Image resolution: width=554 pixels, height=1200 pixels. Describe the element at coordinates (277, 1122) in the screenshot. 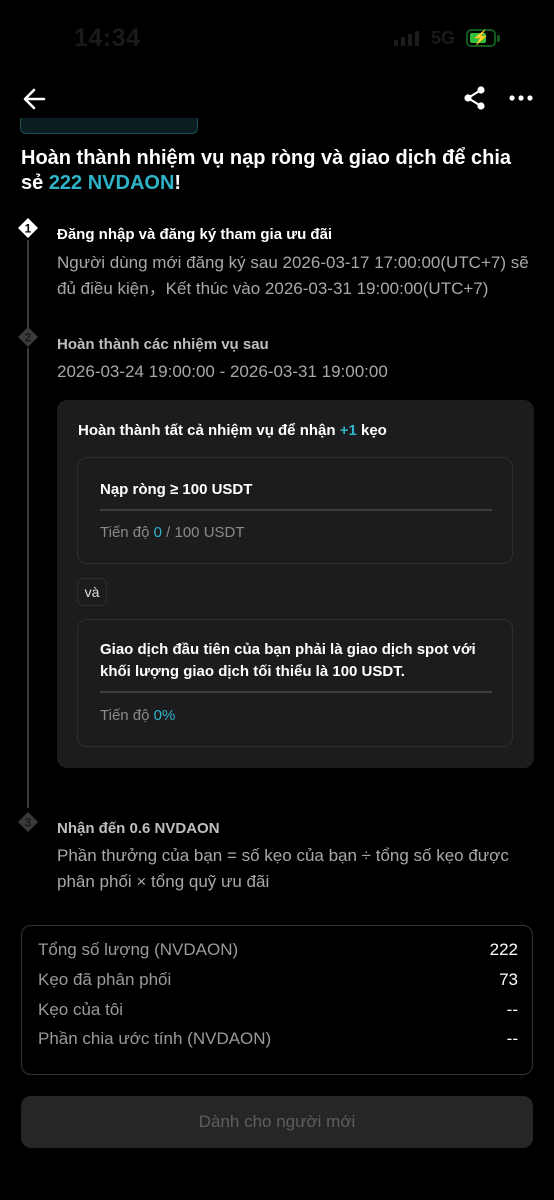

I see `new-user-button: Dành cho người mới` at that location.